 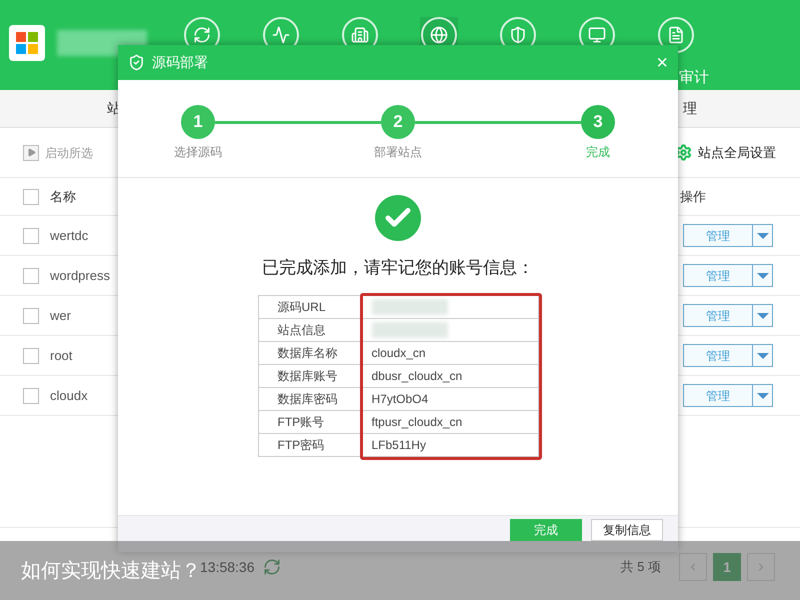 I want to click on info-value: cloudx_cn, so click(x=399, y=353).